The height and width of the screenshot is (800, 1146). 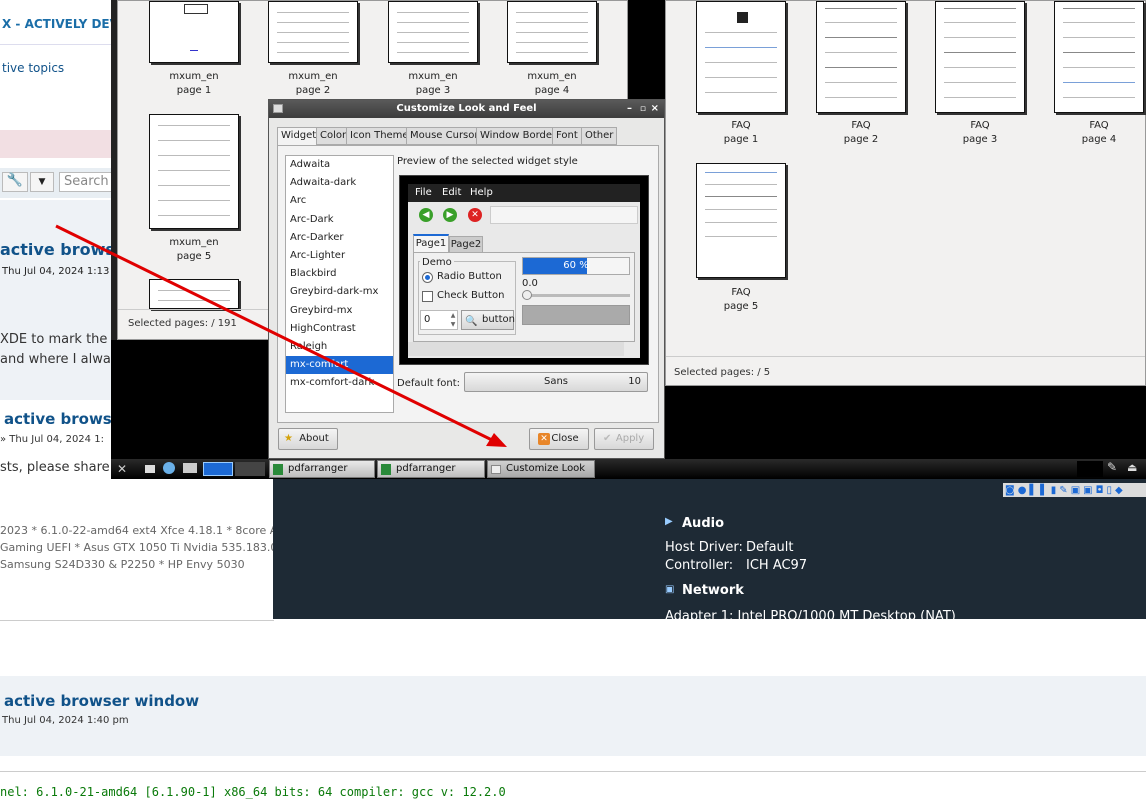 I want to click on annotation-arrow, so click(x=281, y=335).